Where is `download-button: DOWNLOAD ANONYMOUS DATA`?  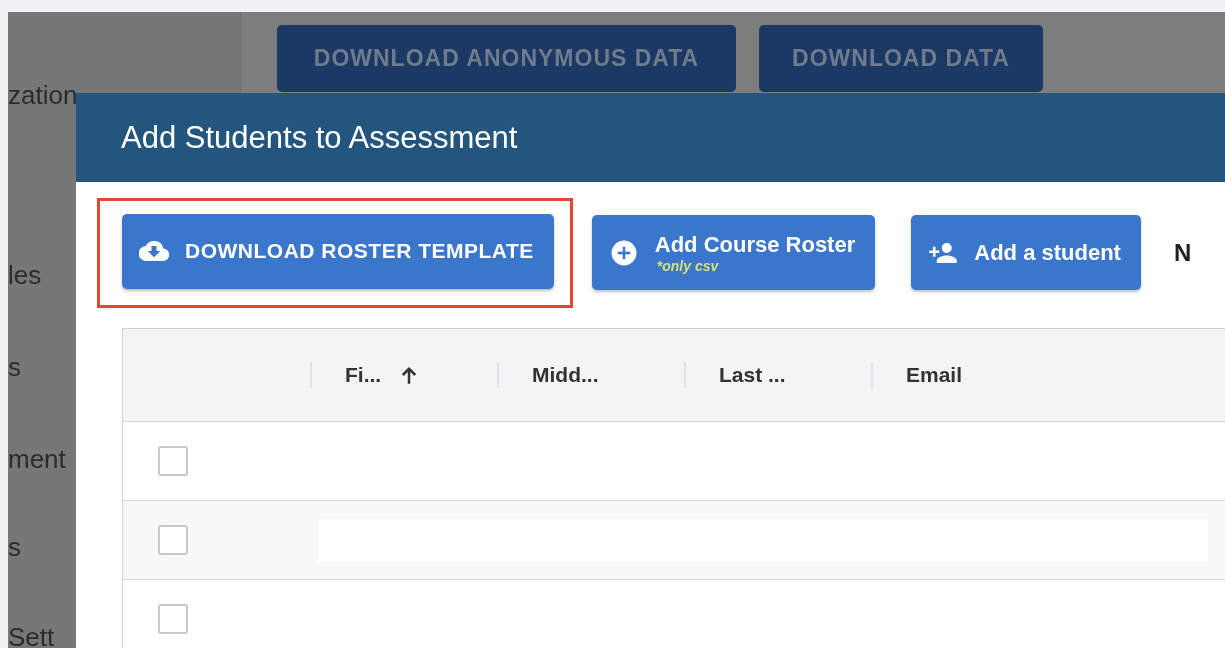
download-button: DOWNLOAD ANONYMOUS DATA is located at coordinates (506, 58).